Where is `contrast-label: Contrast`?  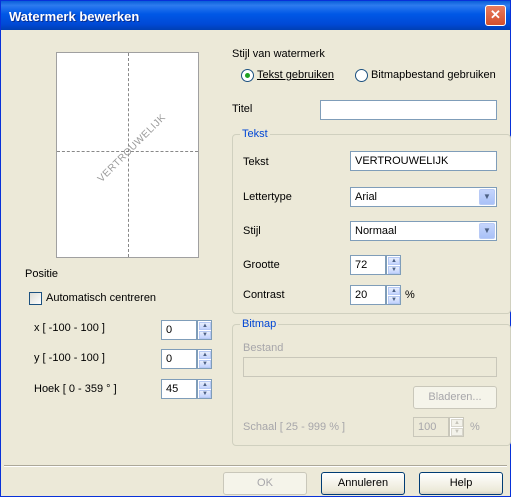 contrast-label: Contrast is located at coordinates (264, 295).